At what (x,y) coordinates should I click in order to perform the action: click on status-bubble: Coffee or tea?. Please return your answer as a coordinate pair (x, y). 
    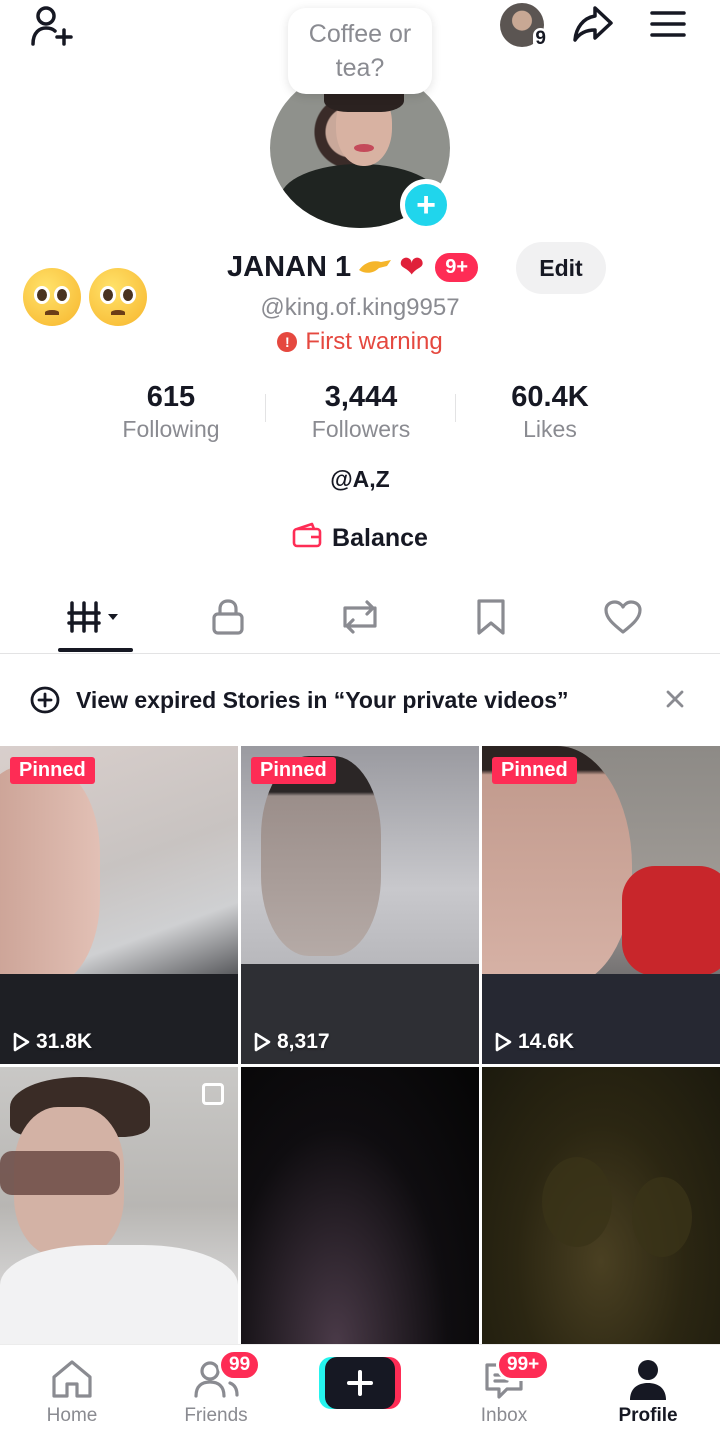
    Looking at the image, I should click on (360, 51).